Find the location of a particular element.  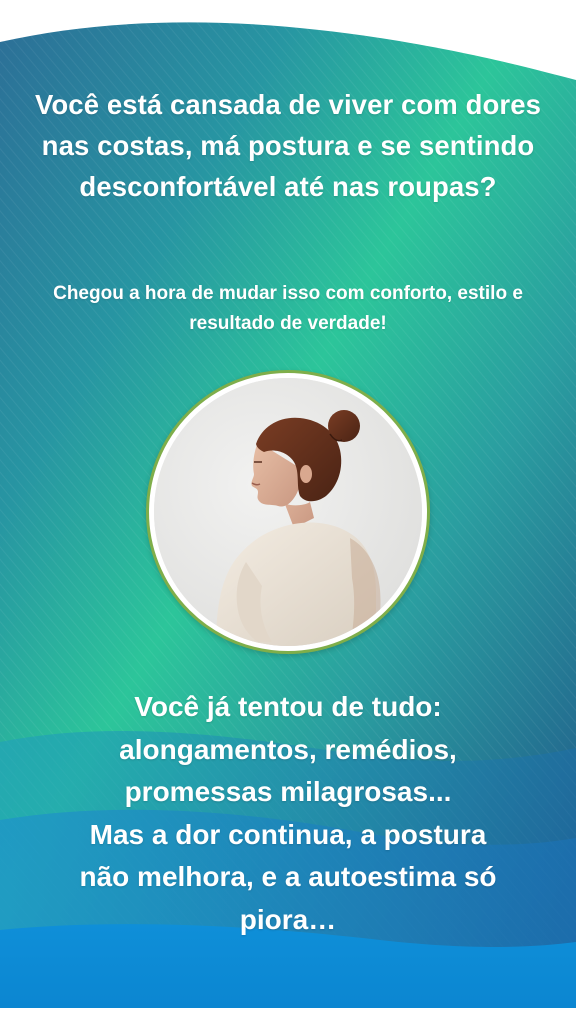

problem-line-5: não melhora, e a autoestima só is located at coordinates (288, 876).